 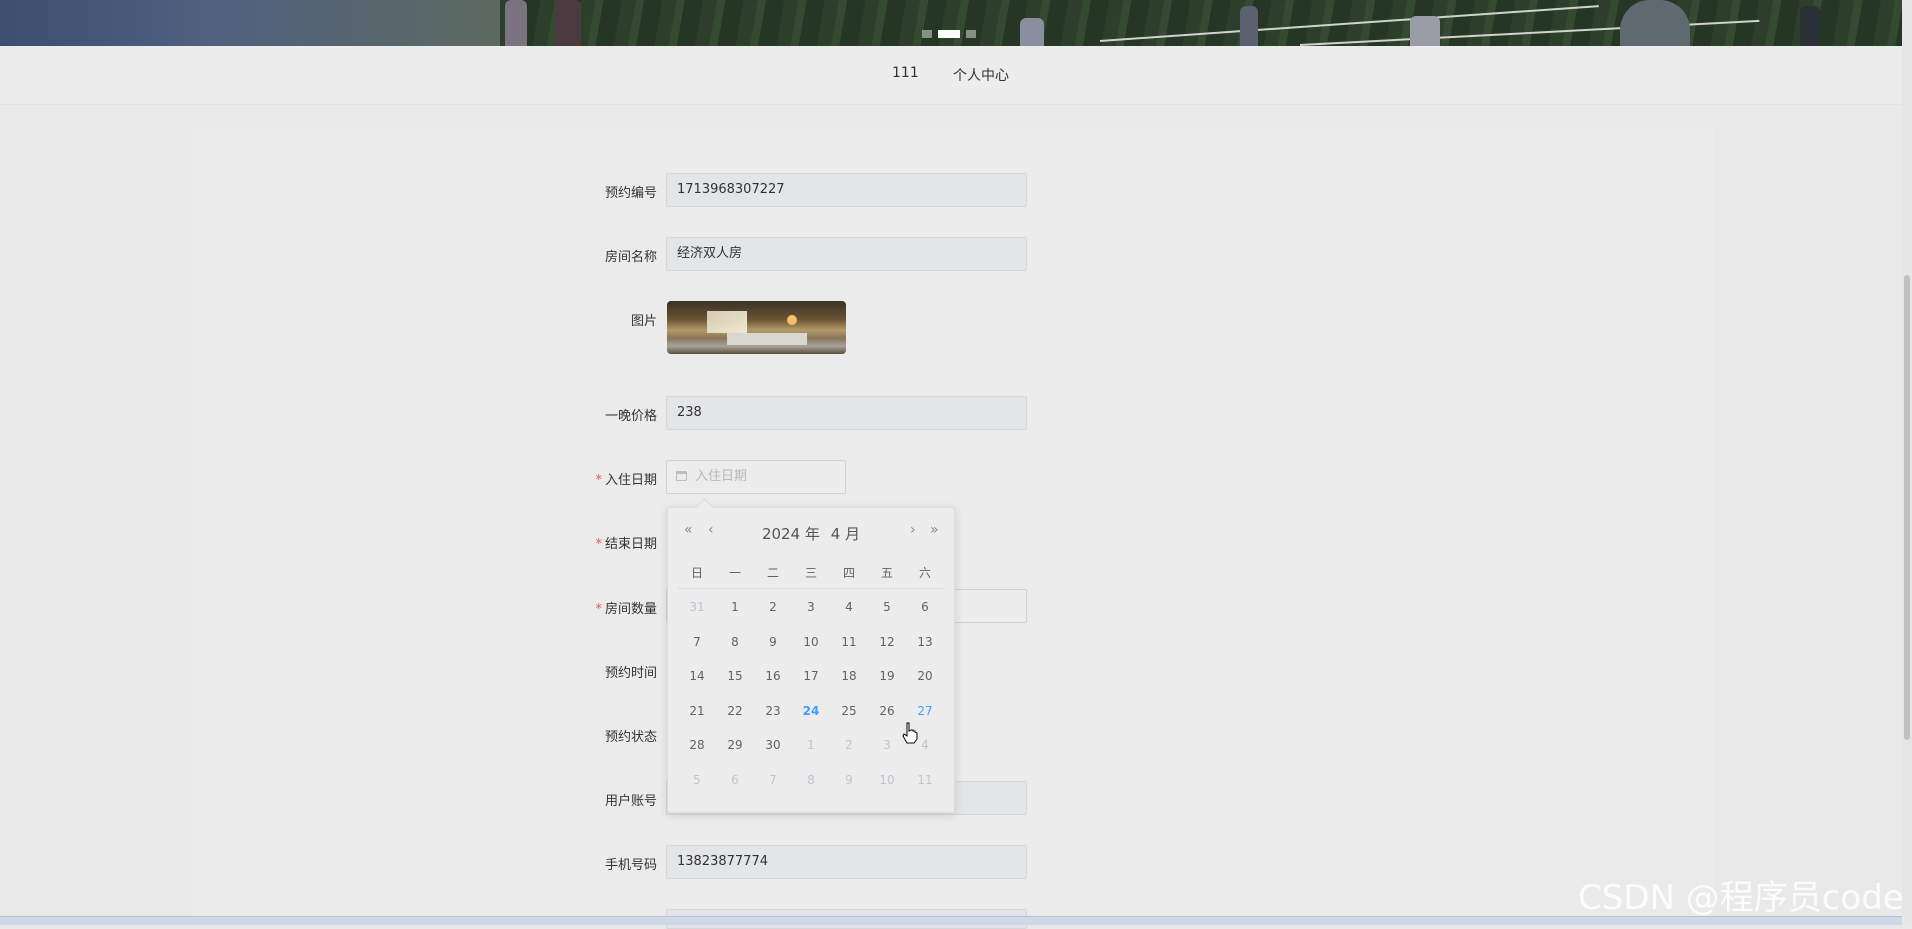 What do you see at coordinates (587, 542) in the screenshot?
I see `label-checkout: * 结束日期` at bounding box center [587, 542].